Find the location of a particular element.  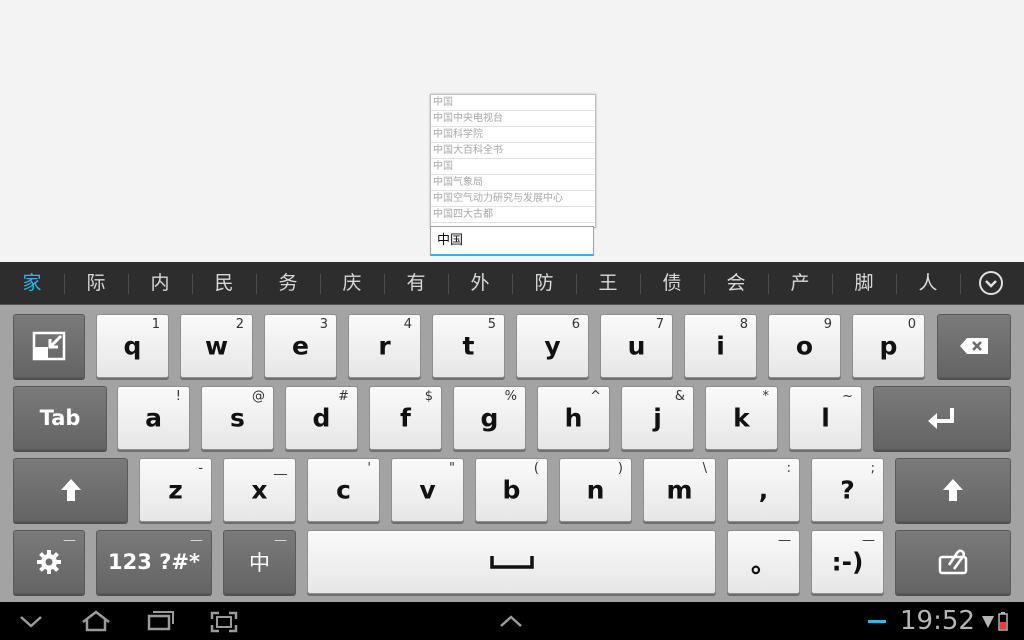

key-hint: ! is located at coordinates (178, 396).